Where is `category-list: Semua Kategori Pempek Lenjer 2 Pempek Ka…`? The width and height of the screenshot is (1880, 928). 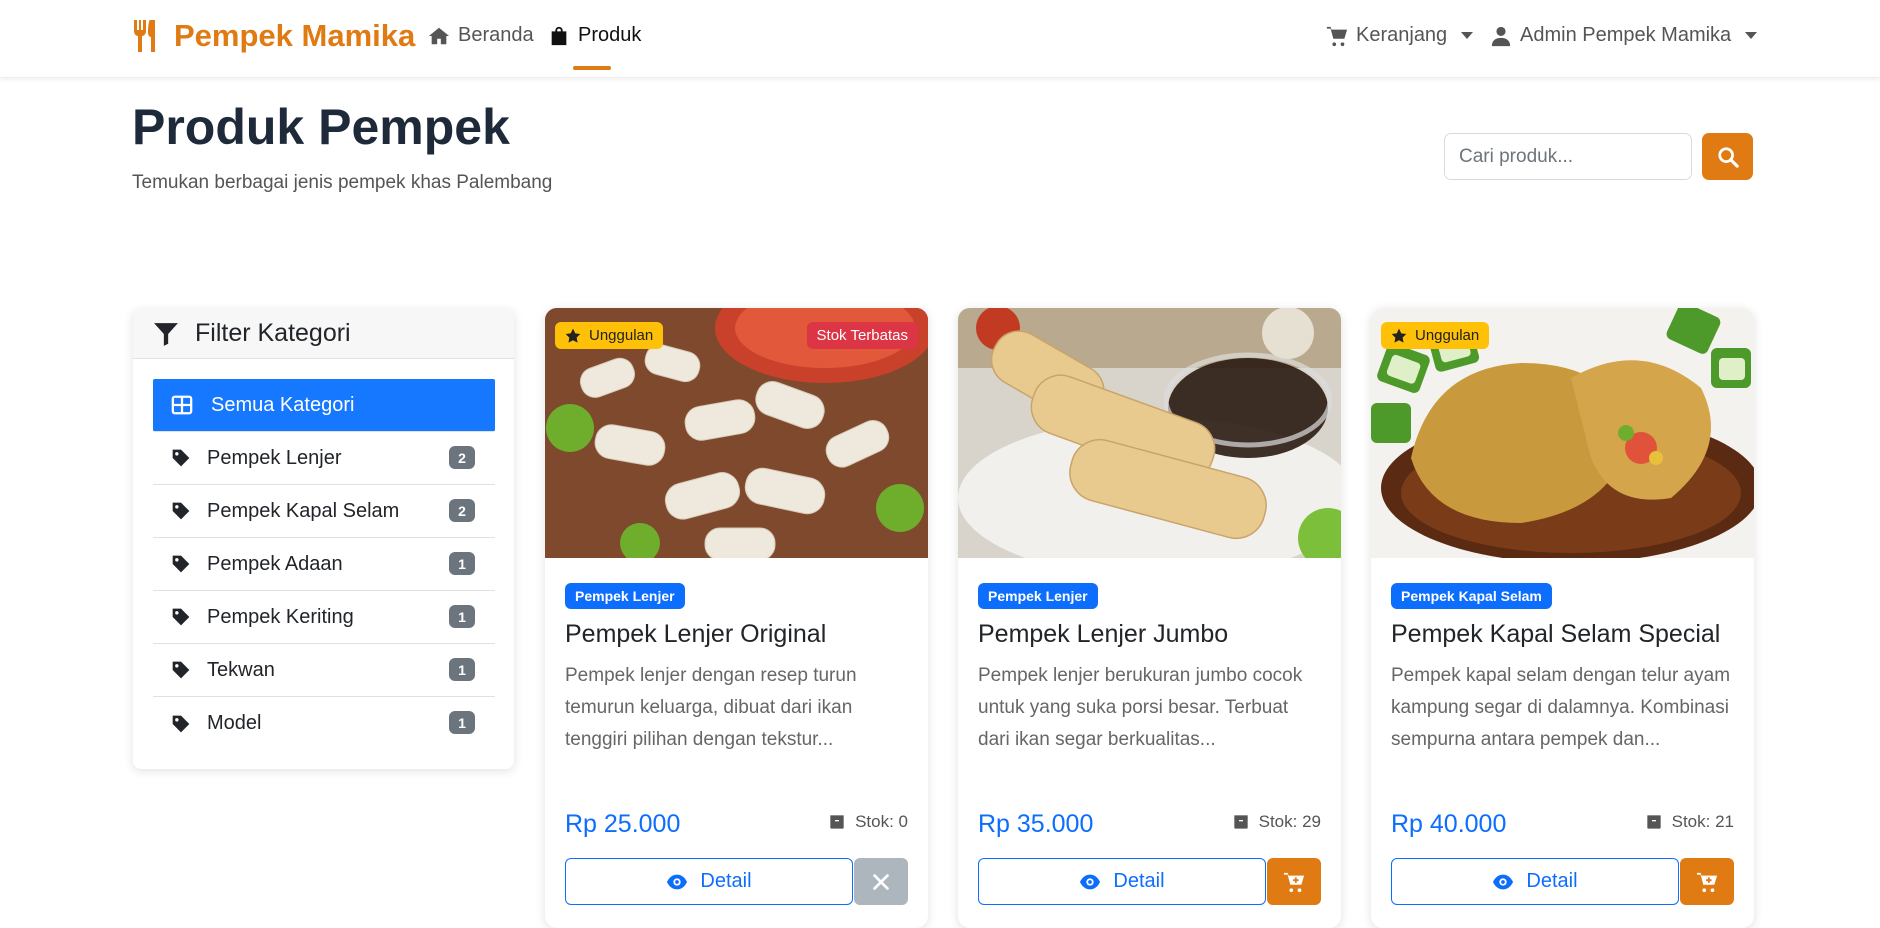 category-list: Semua Kategori Pempek Lenjer 2 Pempek Ka… is located at coordinates (324, 564).